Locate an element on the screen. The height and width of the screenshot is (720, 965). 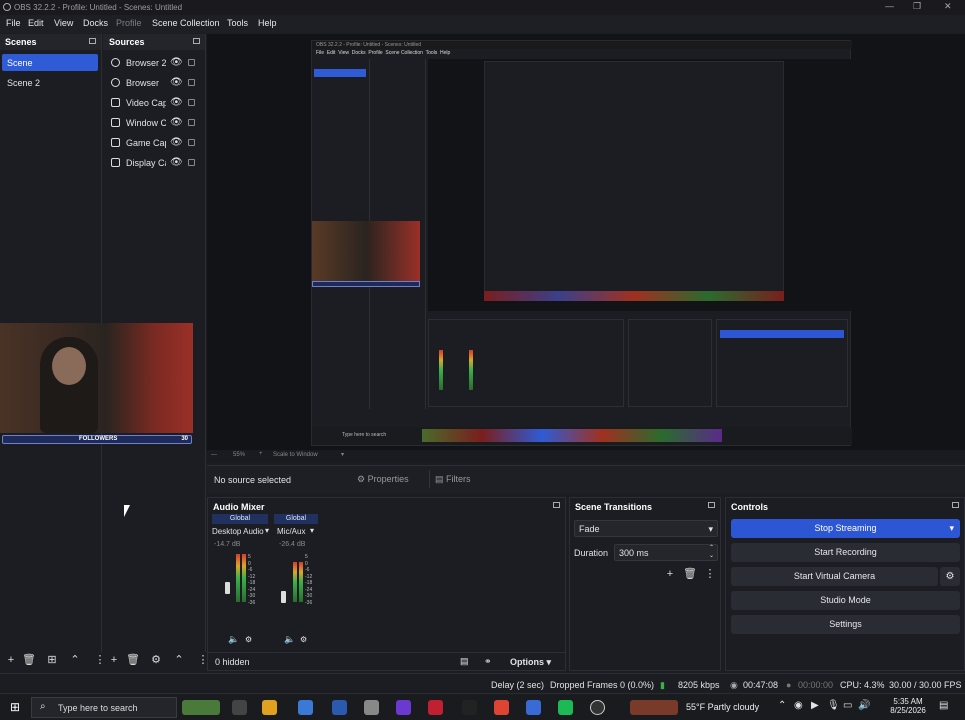
spotify-icon is located at coordinates (565, 707).